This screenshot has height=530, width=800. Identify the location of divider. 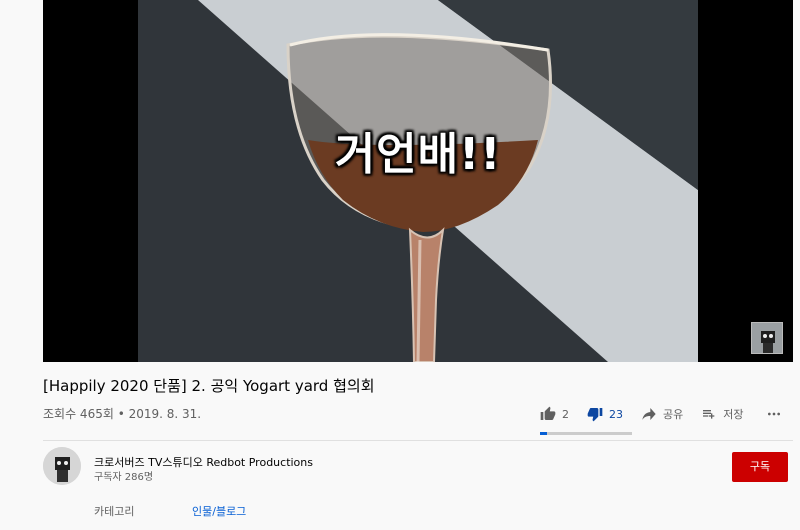
(418, 440).